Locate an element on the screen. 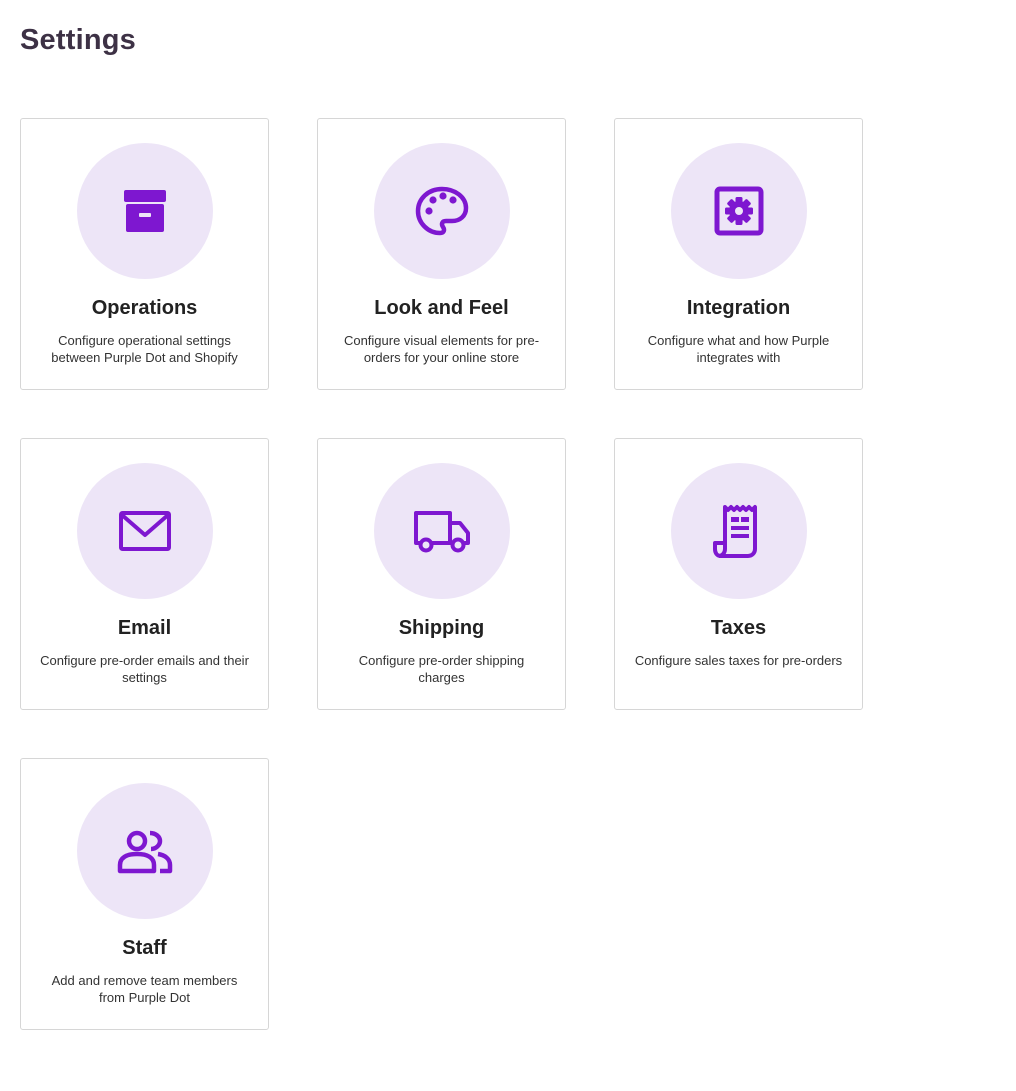 This screenshot has width=1016, height=1091. card-title: Operations is located at coordinates (144, 308).